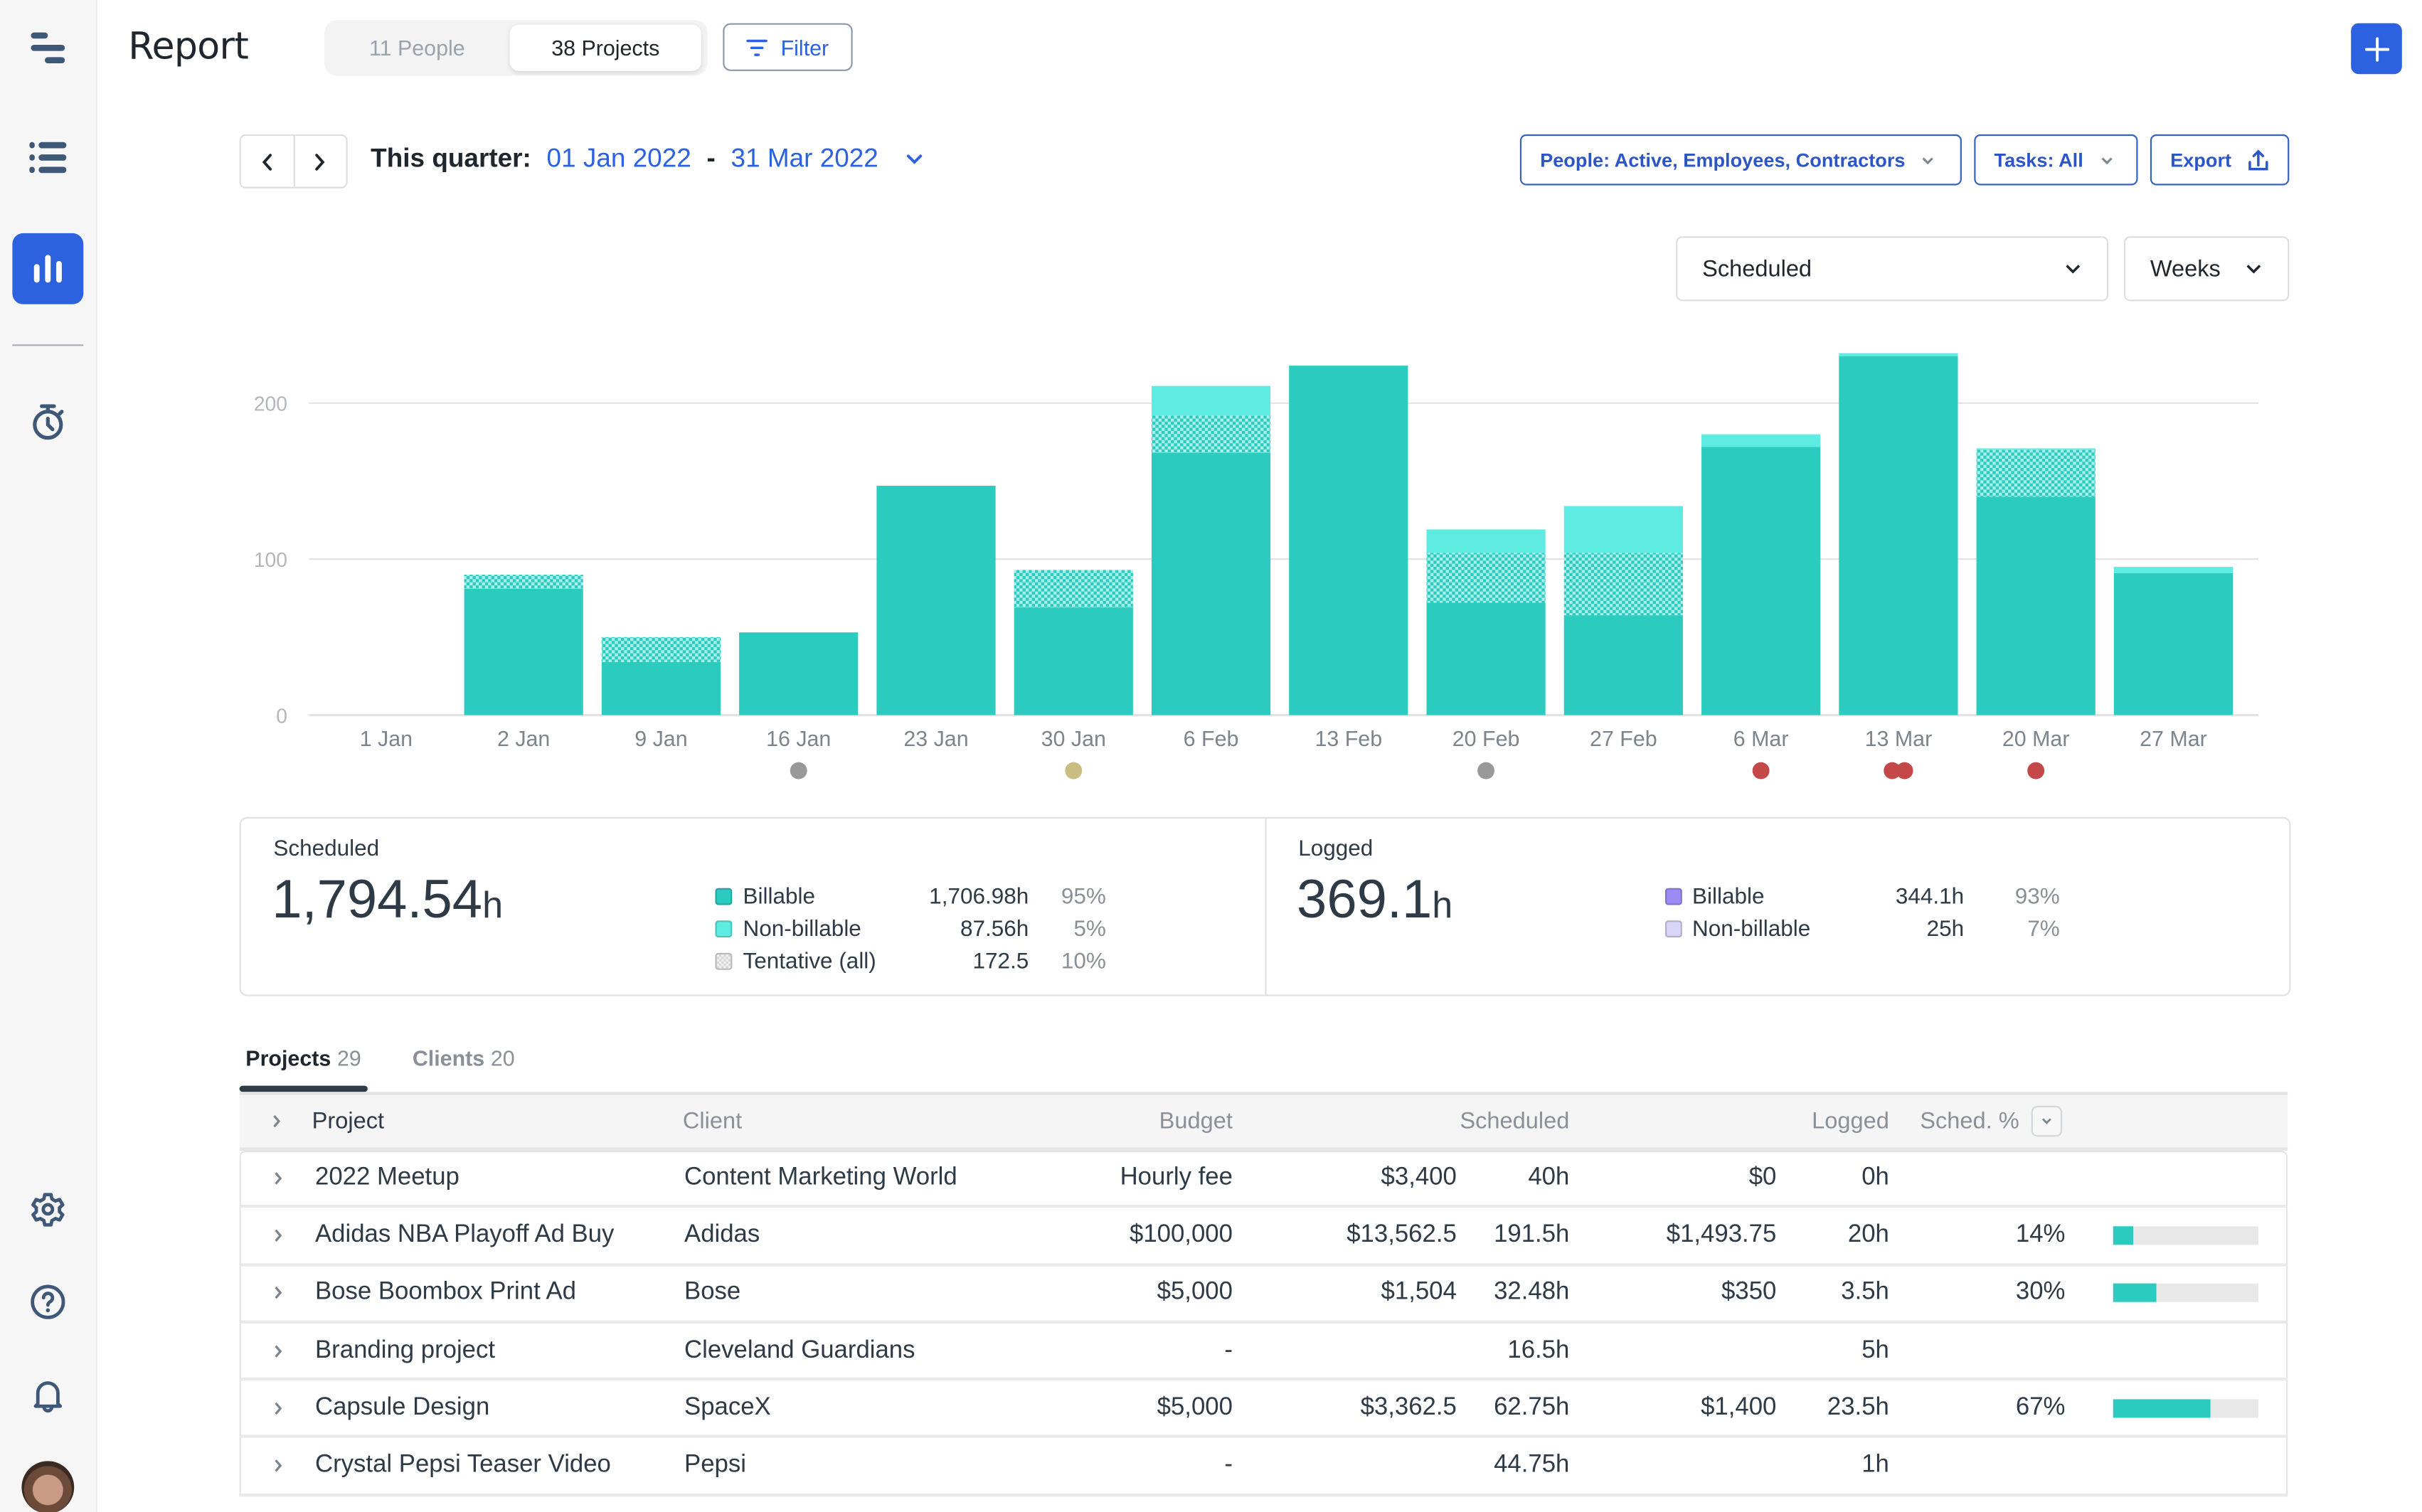 The image size is (2422, 1512). Describe the element at coordinates (47, 421) in the screenshot. I see `sidebar-item-time-tracking` at that location.